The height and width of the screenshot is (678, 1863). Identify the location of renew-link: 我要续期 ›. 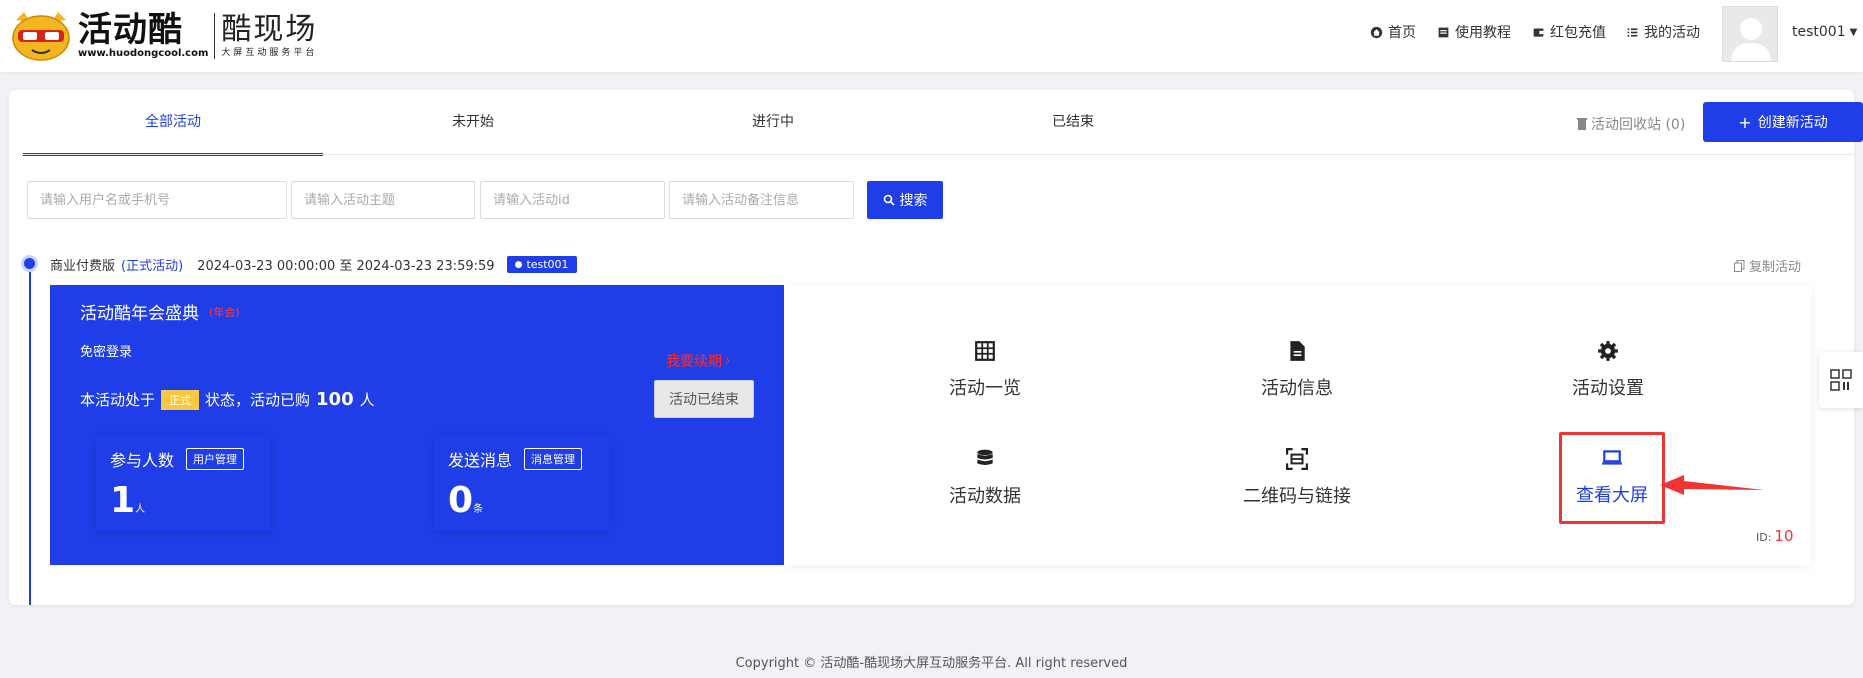
(698, 361).